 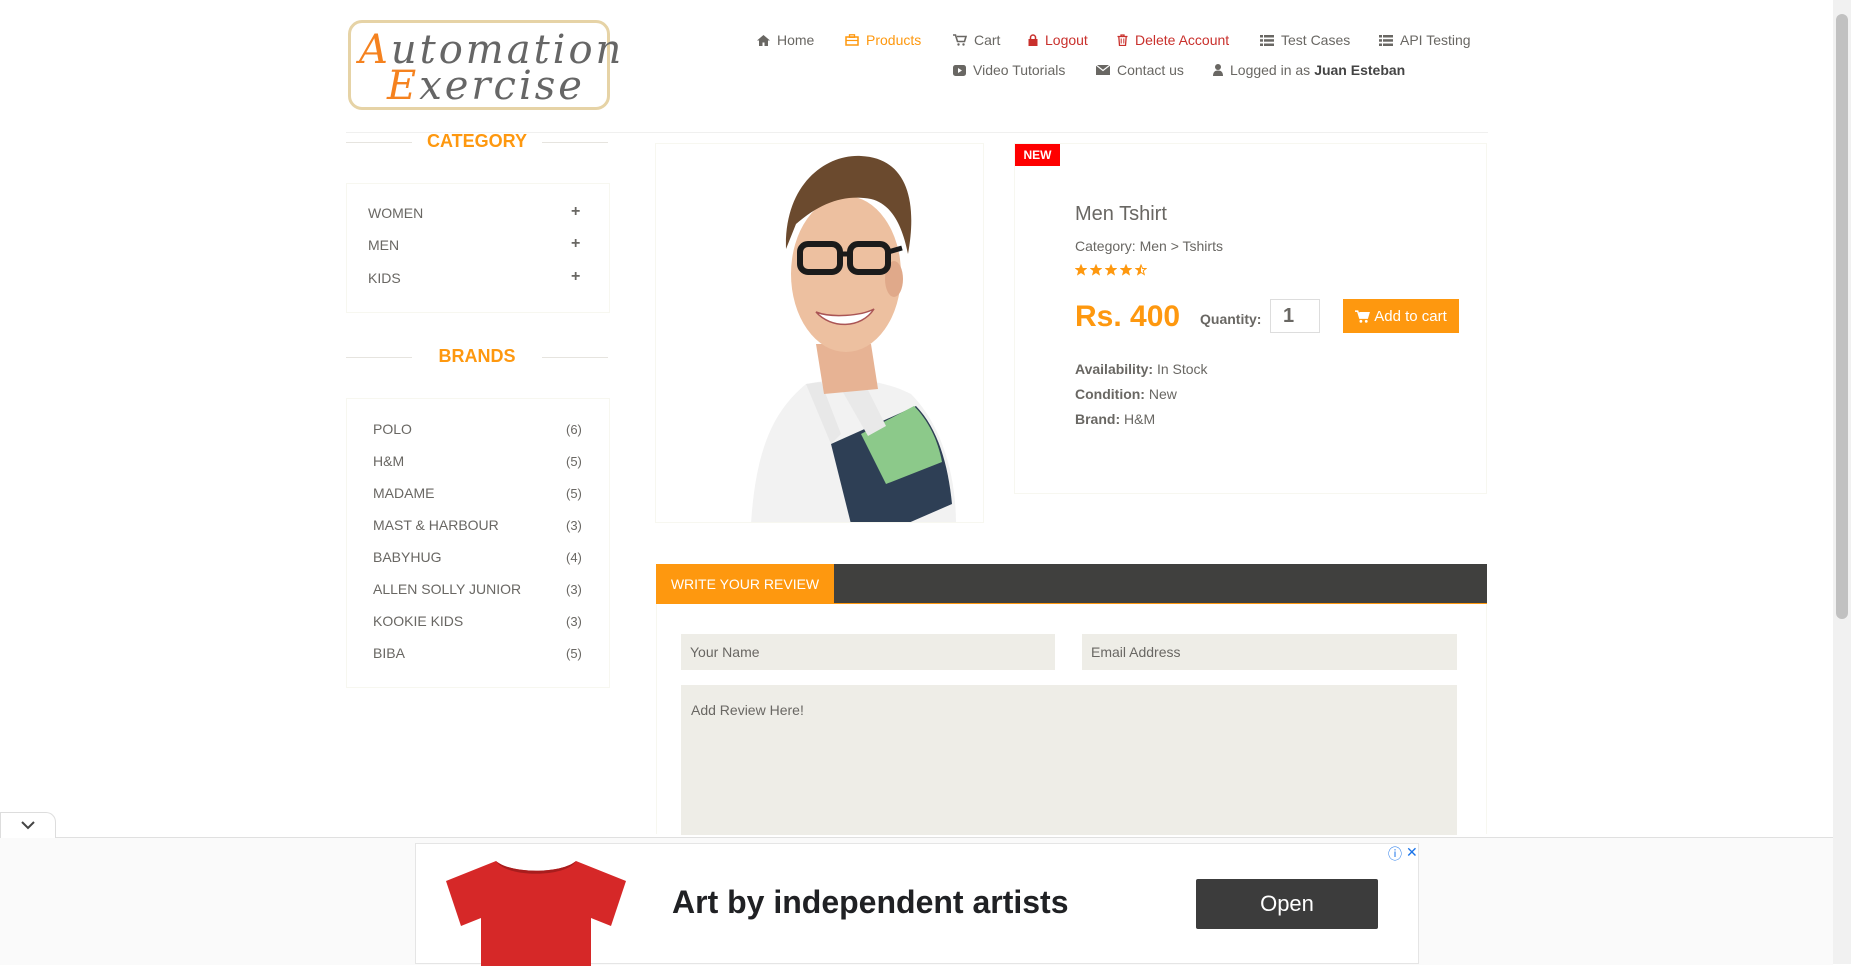 What do you see at coordinates (1287, 904) in the screenshot?
I see `ad-open-button: Open` at bounding box center [1287, 904].